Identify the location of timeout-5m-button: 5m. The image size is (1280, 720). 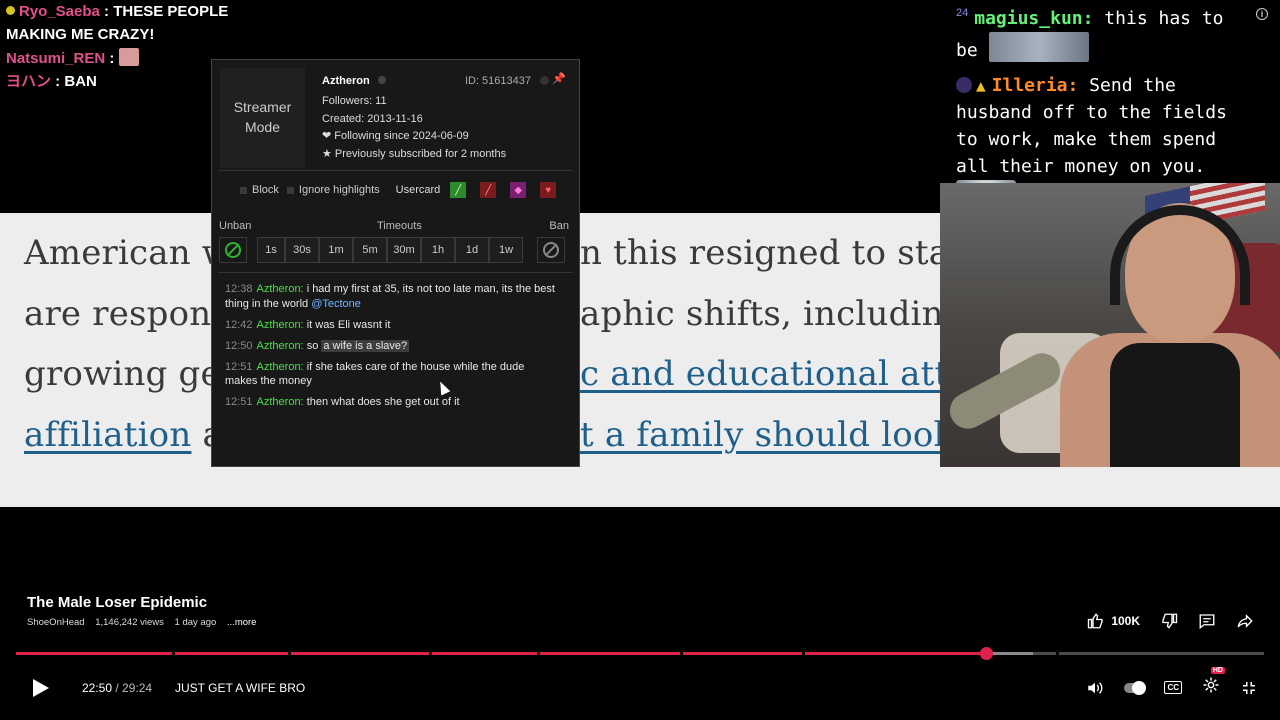
(370, 250).